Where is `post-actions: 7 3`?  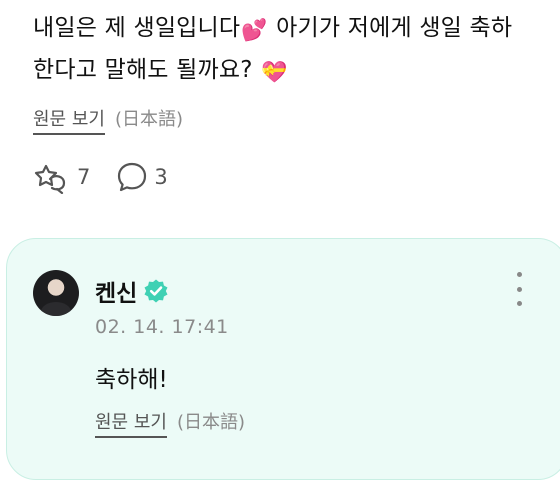 post-actions: 7 3 is located at coordinates (100, 177).